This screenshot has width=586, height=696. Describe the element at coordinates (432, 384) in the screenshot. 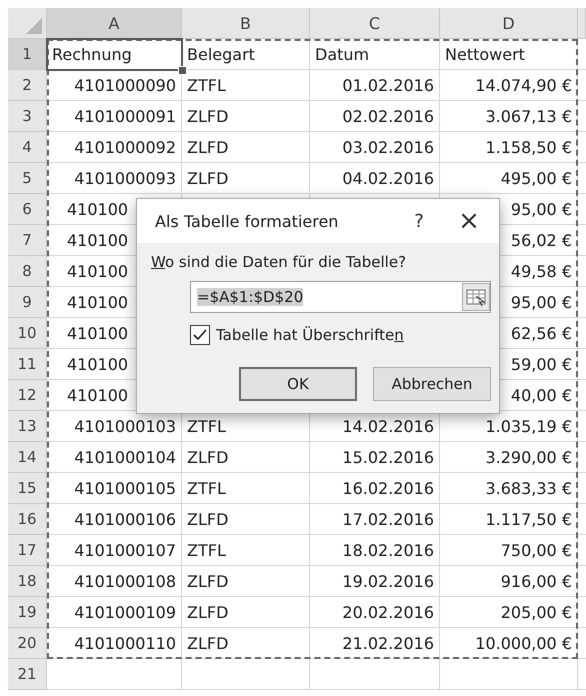

I see `cancel-button: Abbrechen` at that location.